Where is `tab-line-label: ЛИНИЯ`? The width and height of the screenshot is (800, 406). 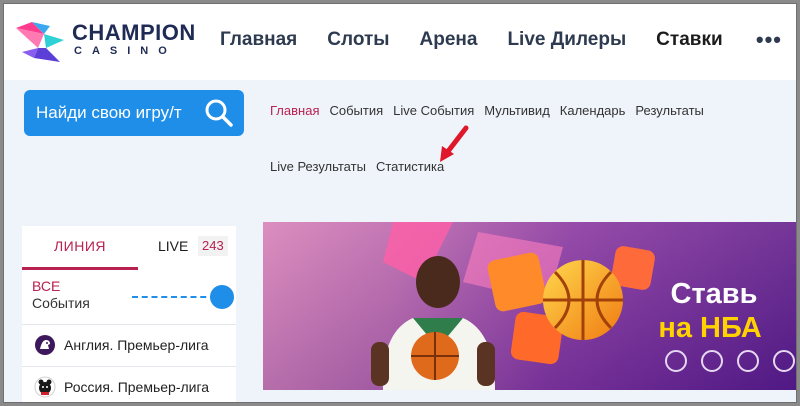 tab-line-label: ЛИНИЯ is located at coordinates (80, 246).